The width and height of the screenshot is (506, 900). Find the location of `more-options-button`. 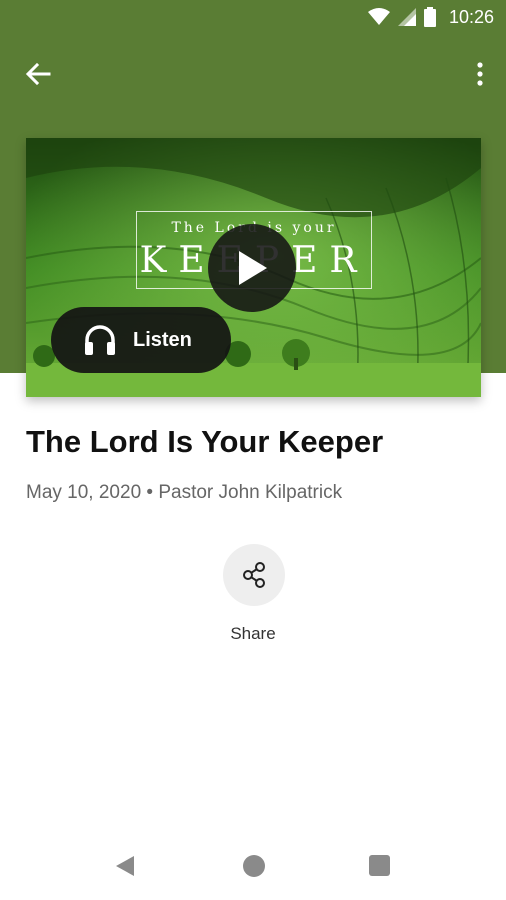

more-options-button is located at coordinates (480, 74).